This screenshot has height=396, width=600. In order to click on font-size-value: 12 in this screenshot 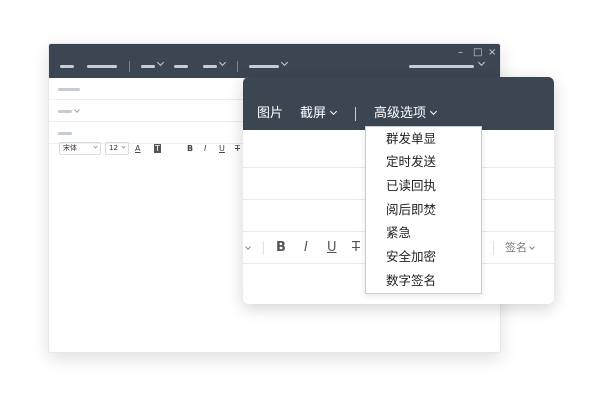, I will do `click(113, 148)`.